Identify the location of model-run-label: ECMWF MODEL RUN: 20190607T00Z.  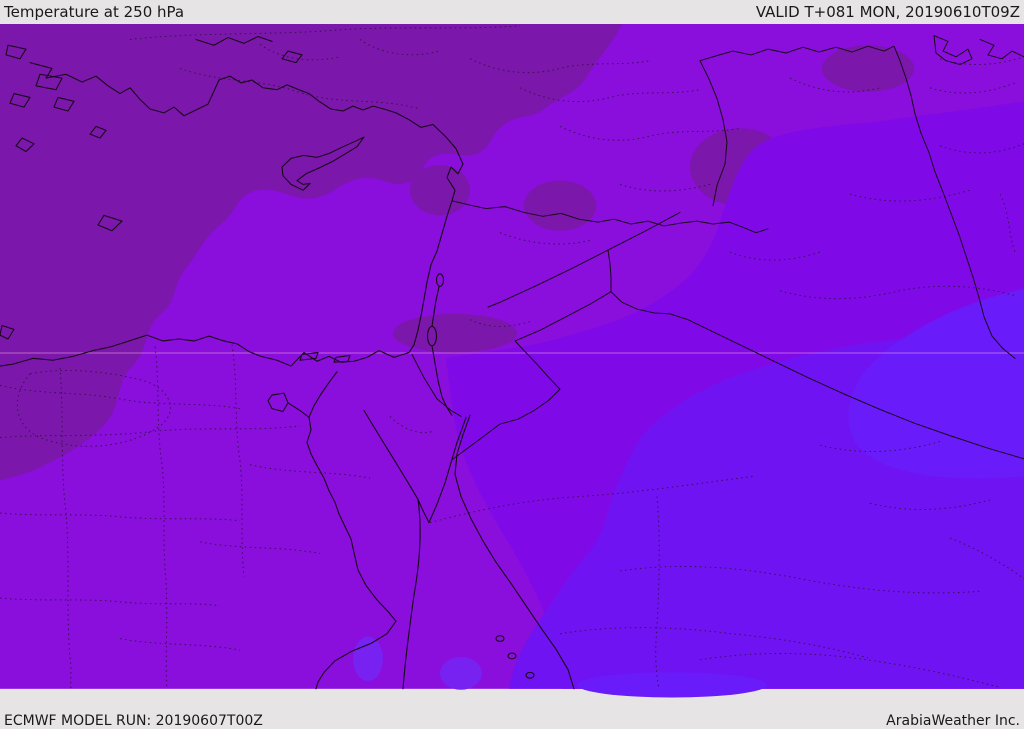
(133, 720).